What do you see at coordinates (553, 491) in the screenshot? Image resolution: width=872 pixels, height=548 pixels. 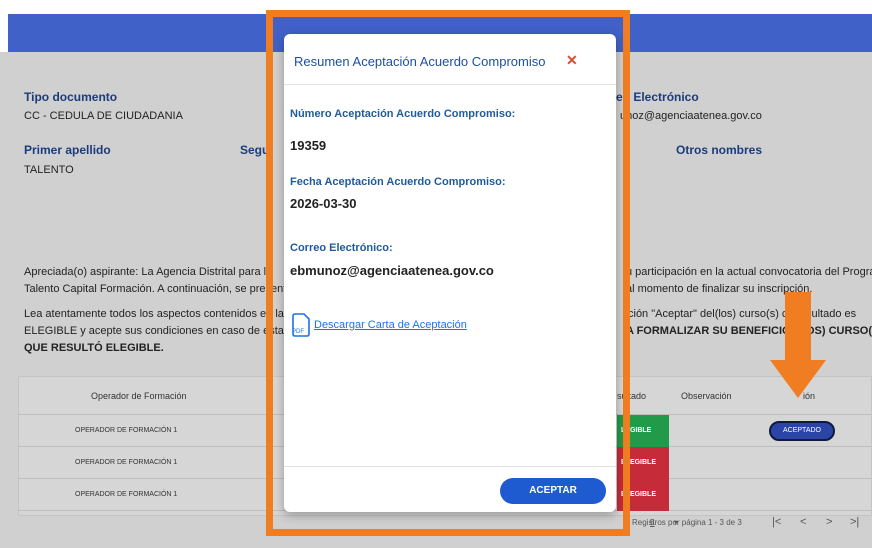 I see `accept-button: ACEPTAR` at bounding box center [553, 491].